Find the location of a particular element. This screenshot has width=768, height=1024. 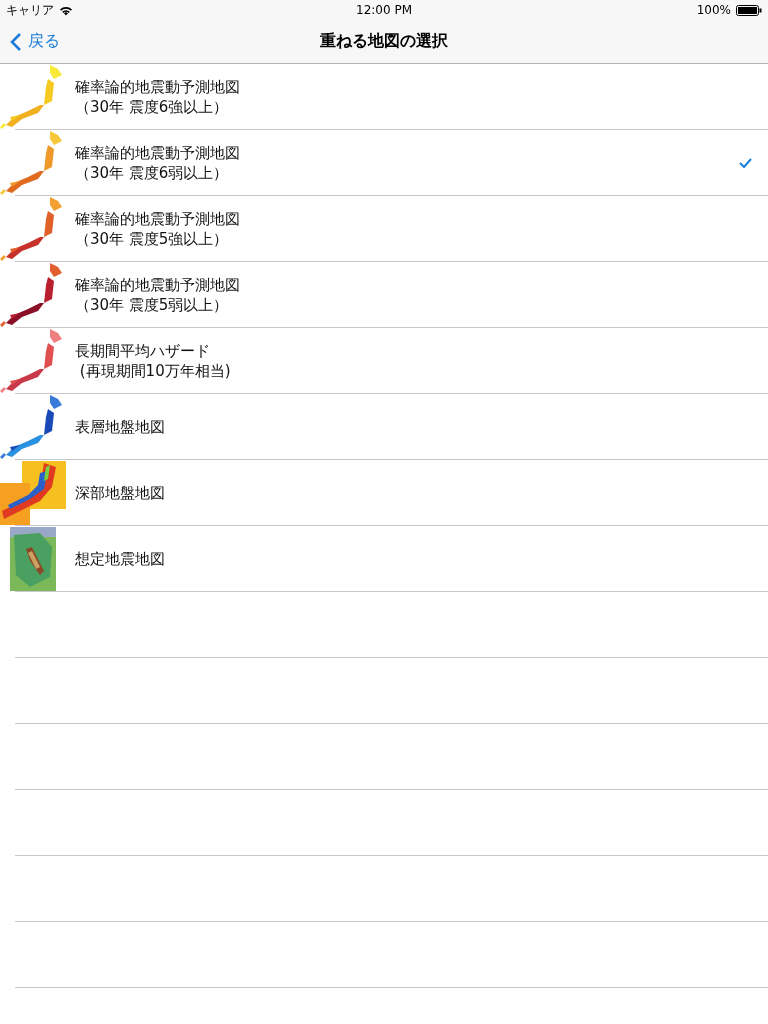

map-description: （30年 震度5弱以上） is located at coordinates (152, 305).